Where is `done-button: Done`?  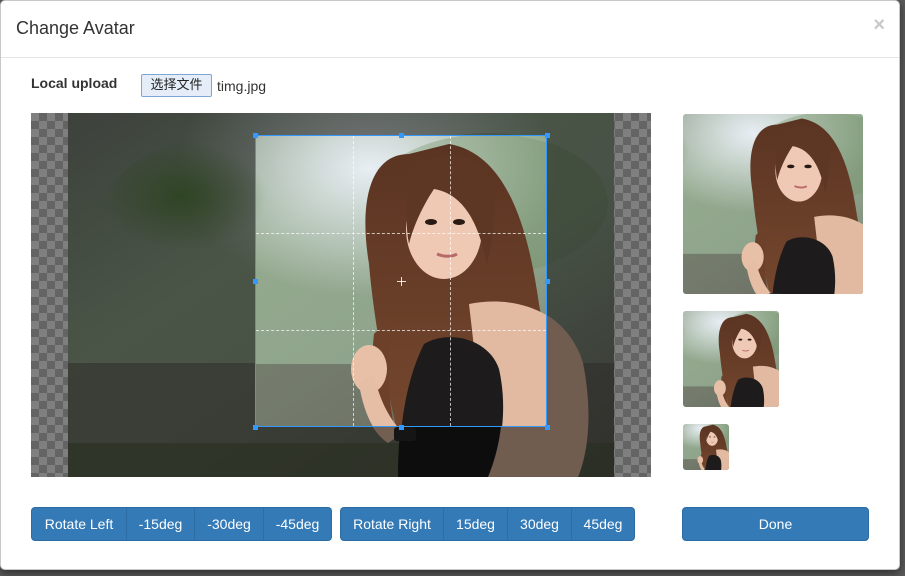 done-button: Done is located at coordinates (775, 524).